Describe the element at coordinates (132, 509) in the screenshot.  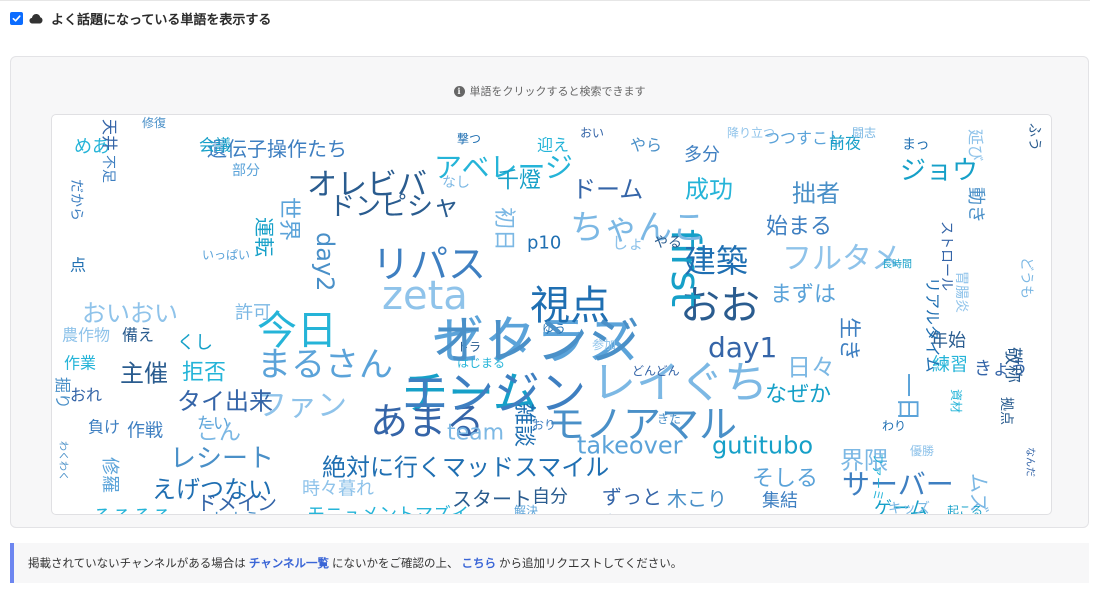
I see `cloud-word: そろそろ` at that location.